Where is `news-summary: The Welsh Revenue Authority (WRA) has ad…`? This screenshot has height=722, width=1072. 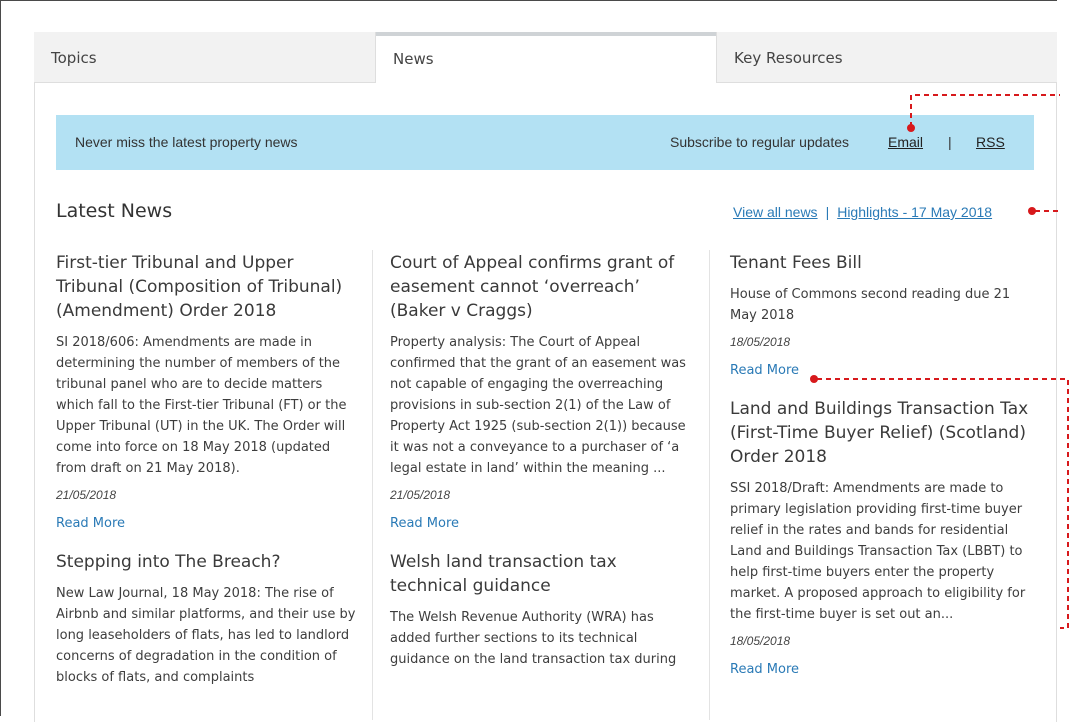 news-summary: The Welsh Revenue Authority (WRA) has ad… is located at coordinates (533, 638).